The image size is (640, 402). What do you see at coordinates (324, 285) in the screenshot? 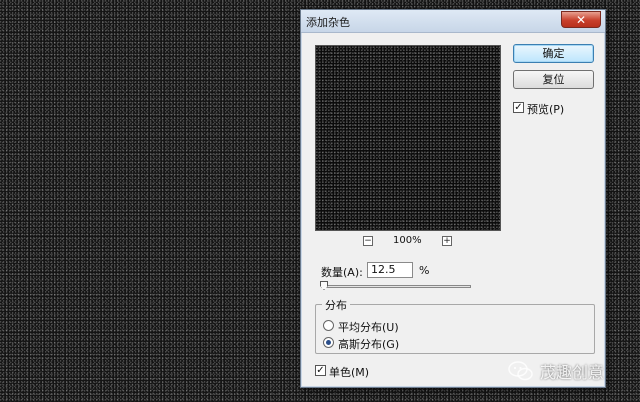
I see `amount-slider-thumb` at bounding box center [324, 285].